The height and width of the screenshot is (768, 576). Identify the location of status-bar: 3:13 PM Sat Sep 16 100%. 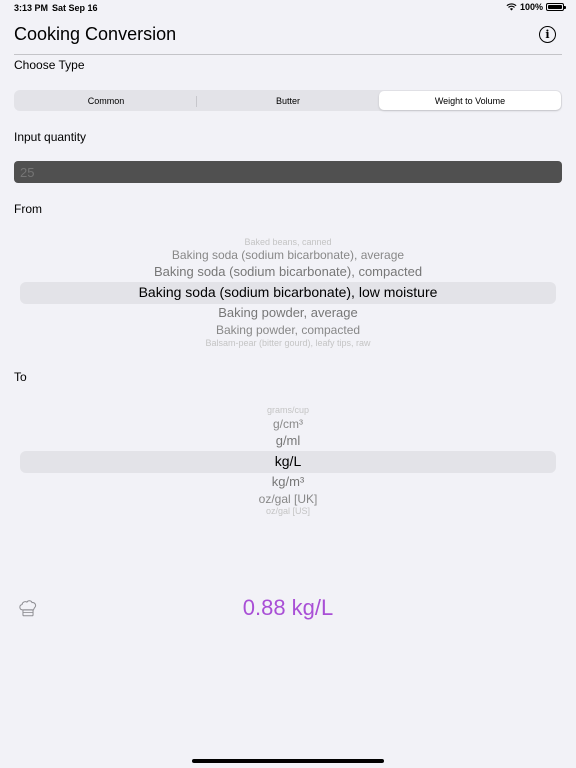
(288, 8).